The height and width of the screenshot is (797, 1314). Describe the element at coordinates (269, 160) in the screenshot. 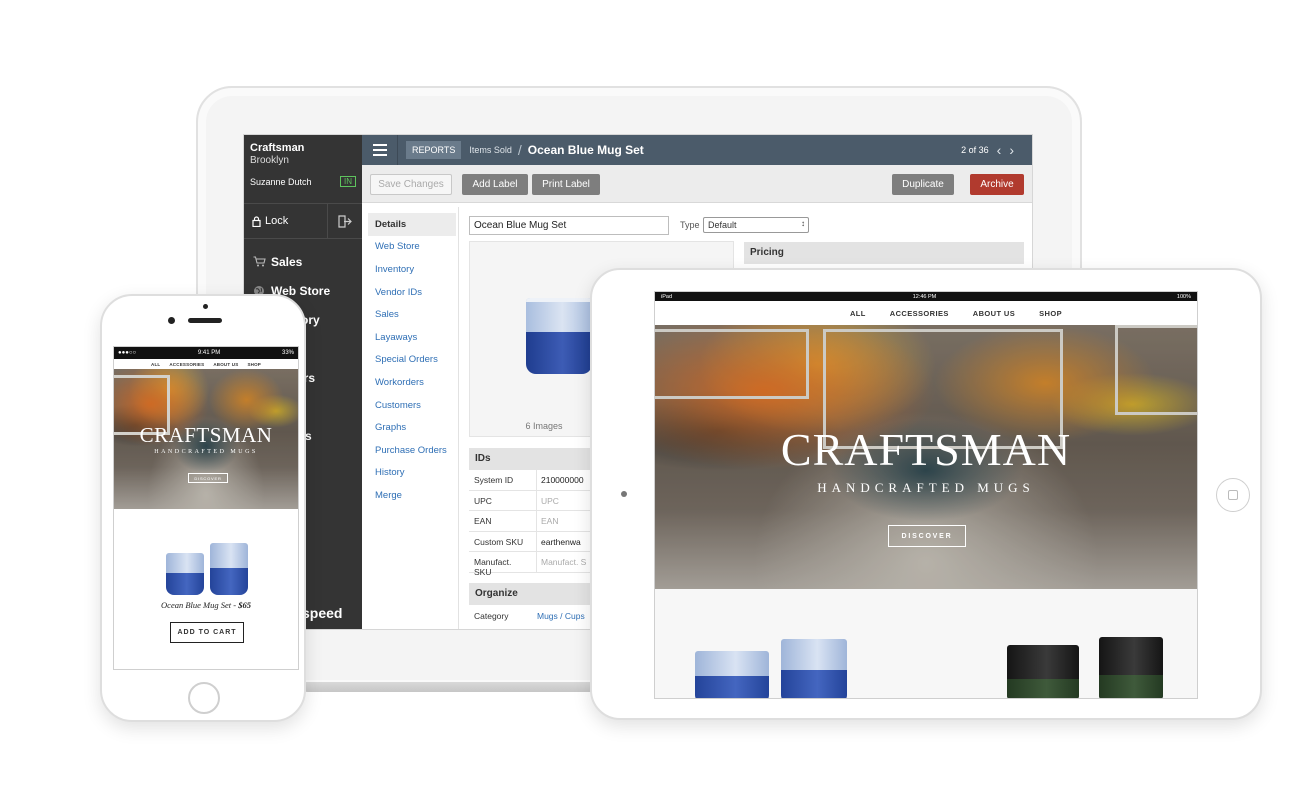

I see `store-location: Brooklyn` at that location.